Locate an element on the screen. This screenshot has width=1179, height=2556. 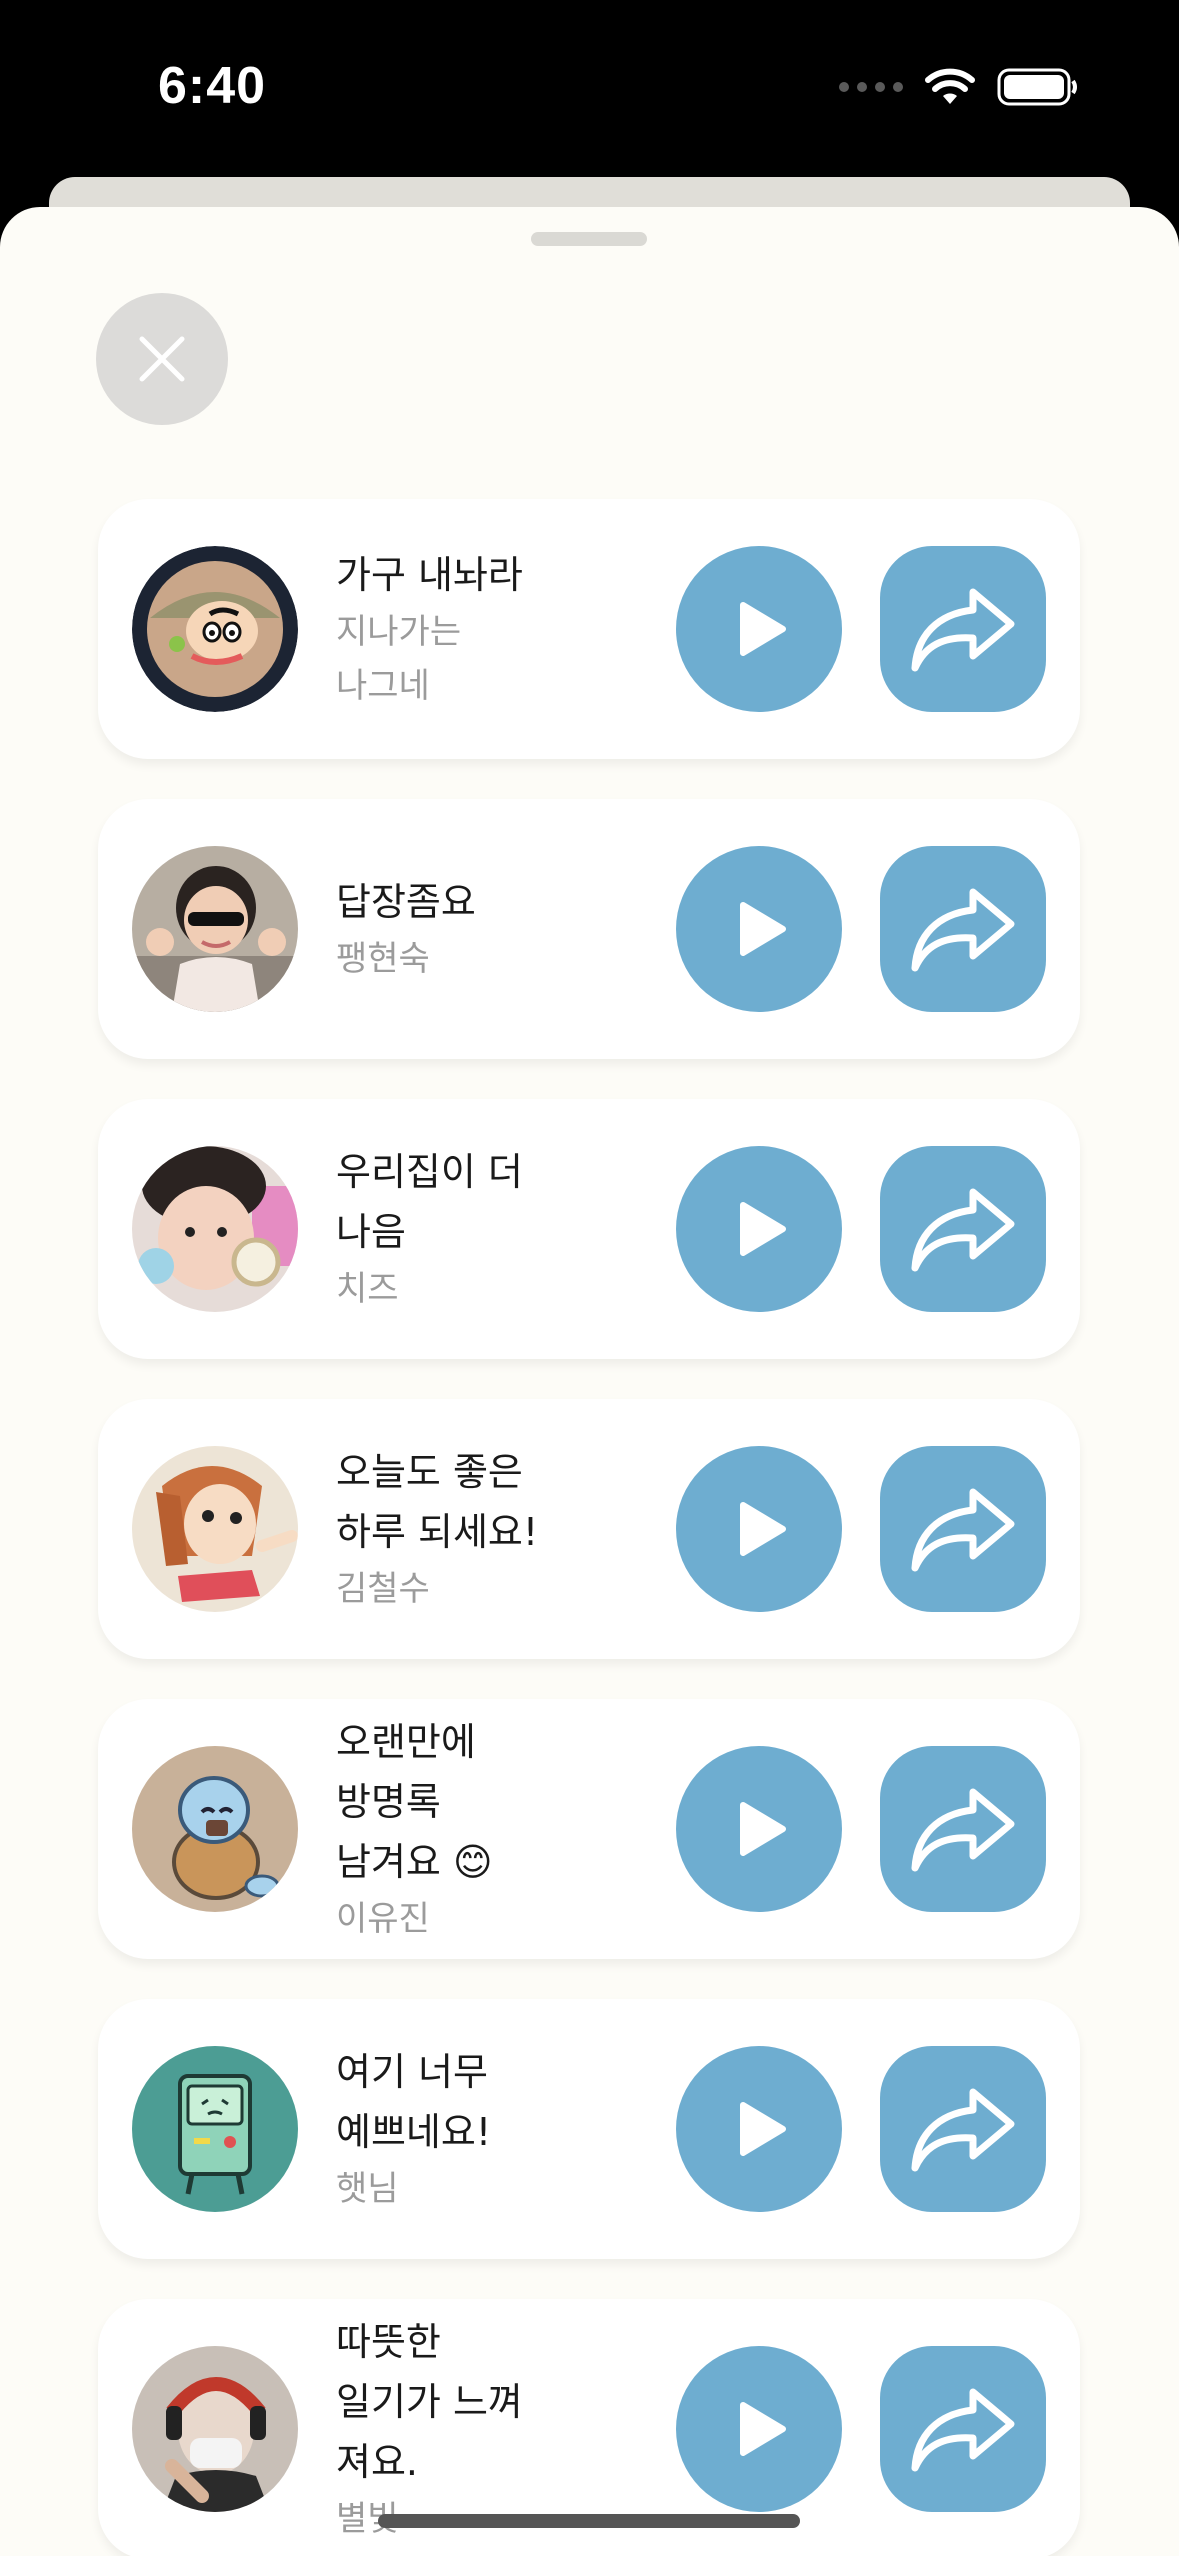
guestbook-message: 답장좀요 is located at coordinates (406, 902).